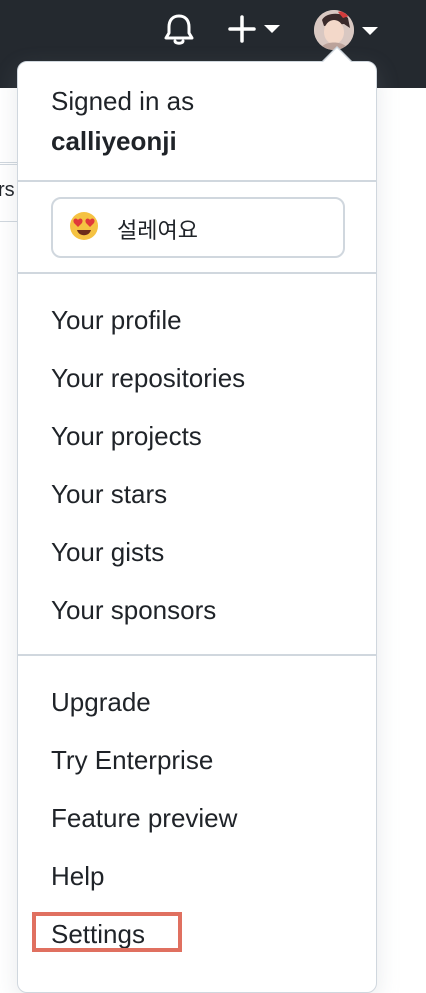  I want to click on set-status-button: 설레여요, so click(198, 227).